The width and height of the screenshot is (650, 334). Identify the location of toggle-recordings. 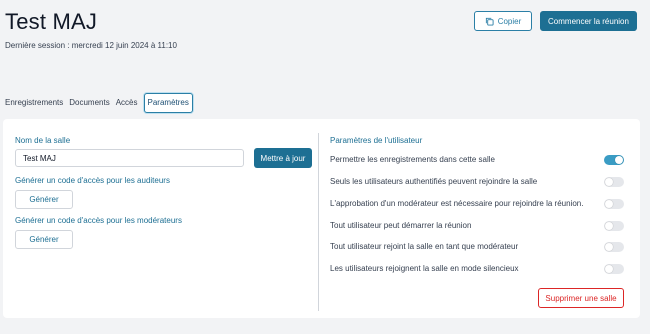
(614, 160).